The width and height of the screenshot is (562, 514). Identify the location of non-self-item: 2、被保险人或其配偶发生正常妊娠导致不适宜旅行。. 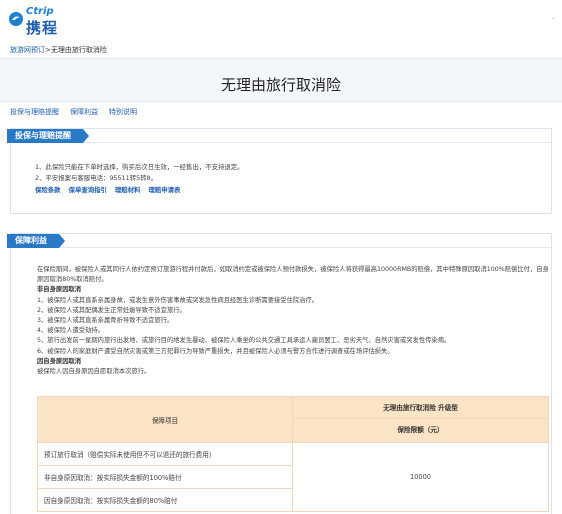
(111, 310).